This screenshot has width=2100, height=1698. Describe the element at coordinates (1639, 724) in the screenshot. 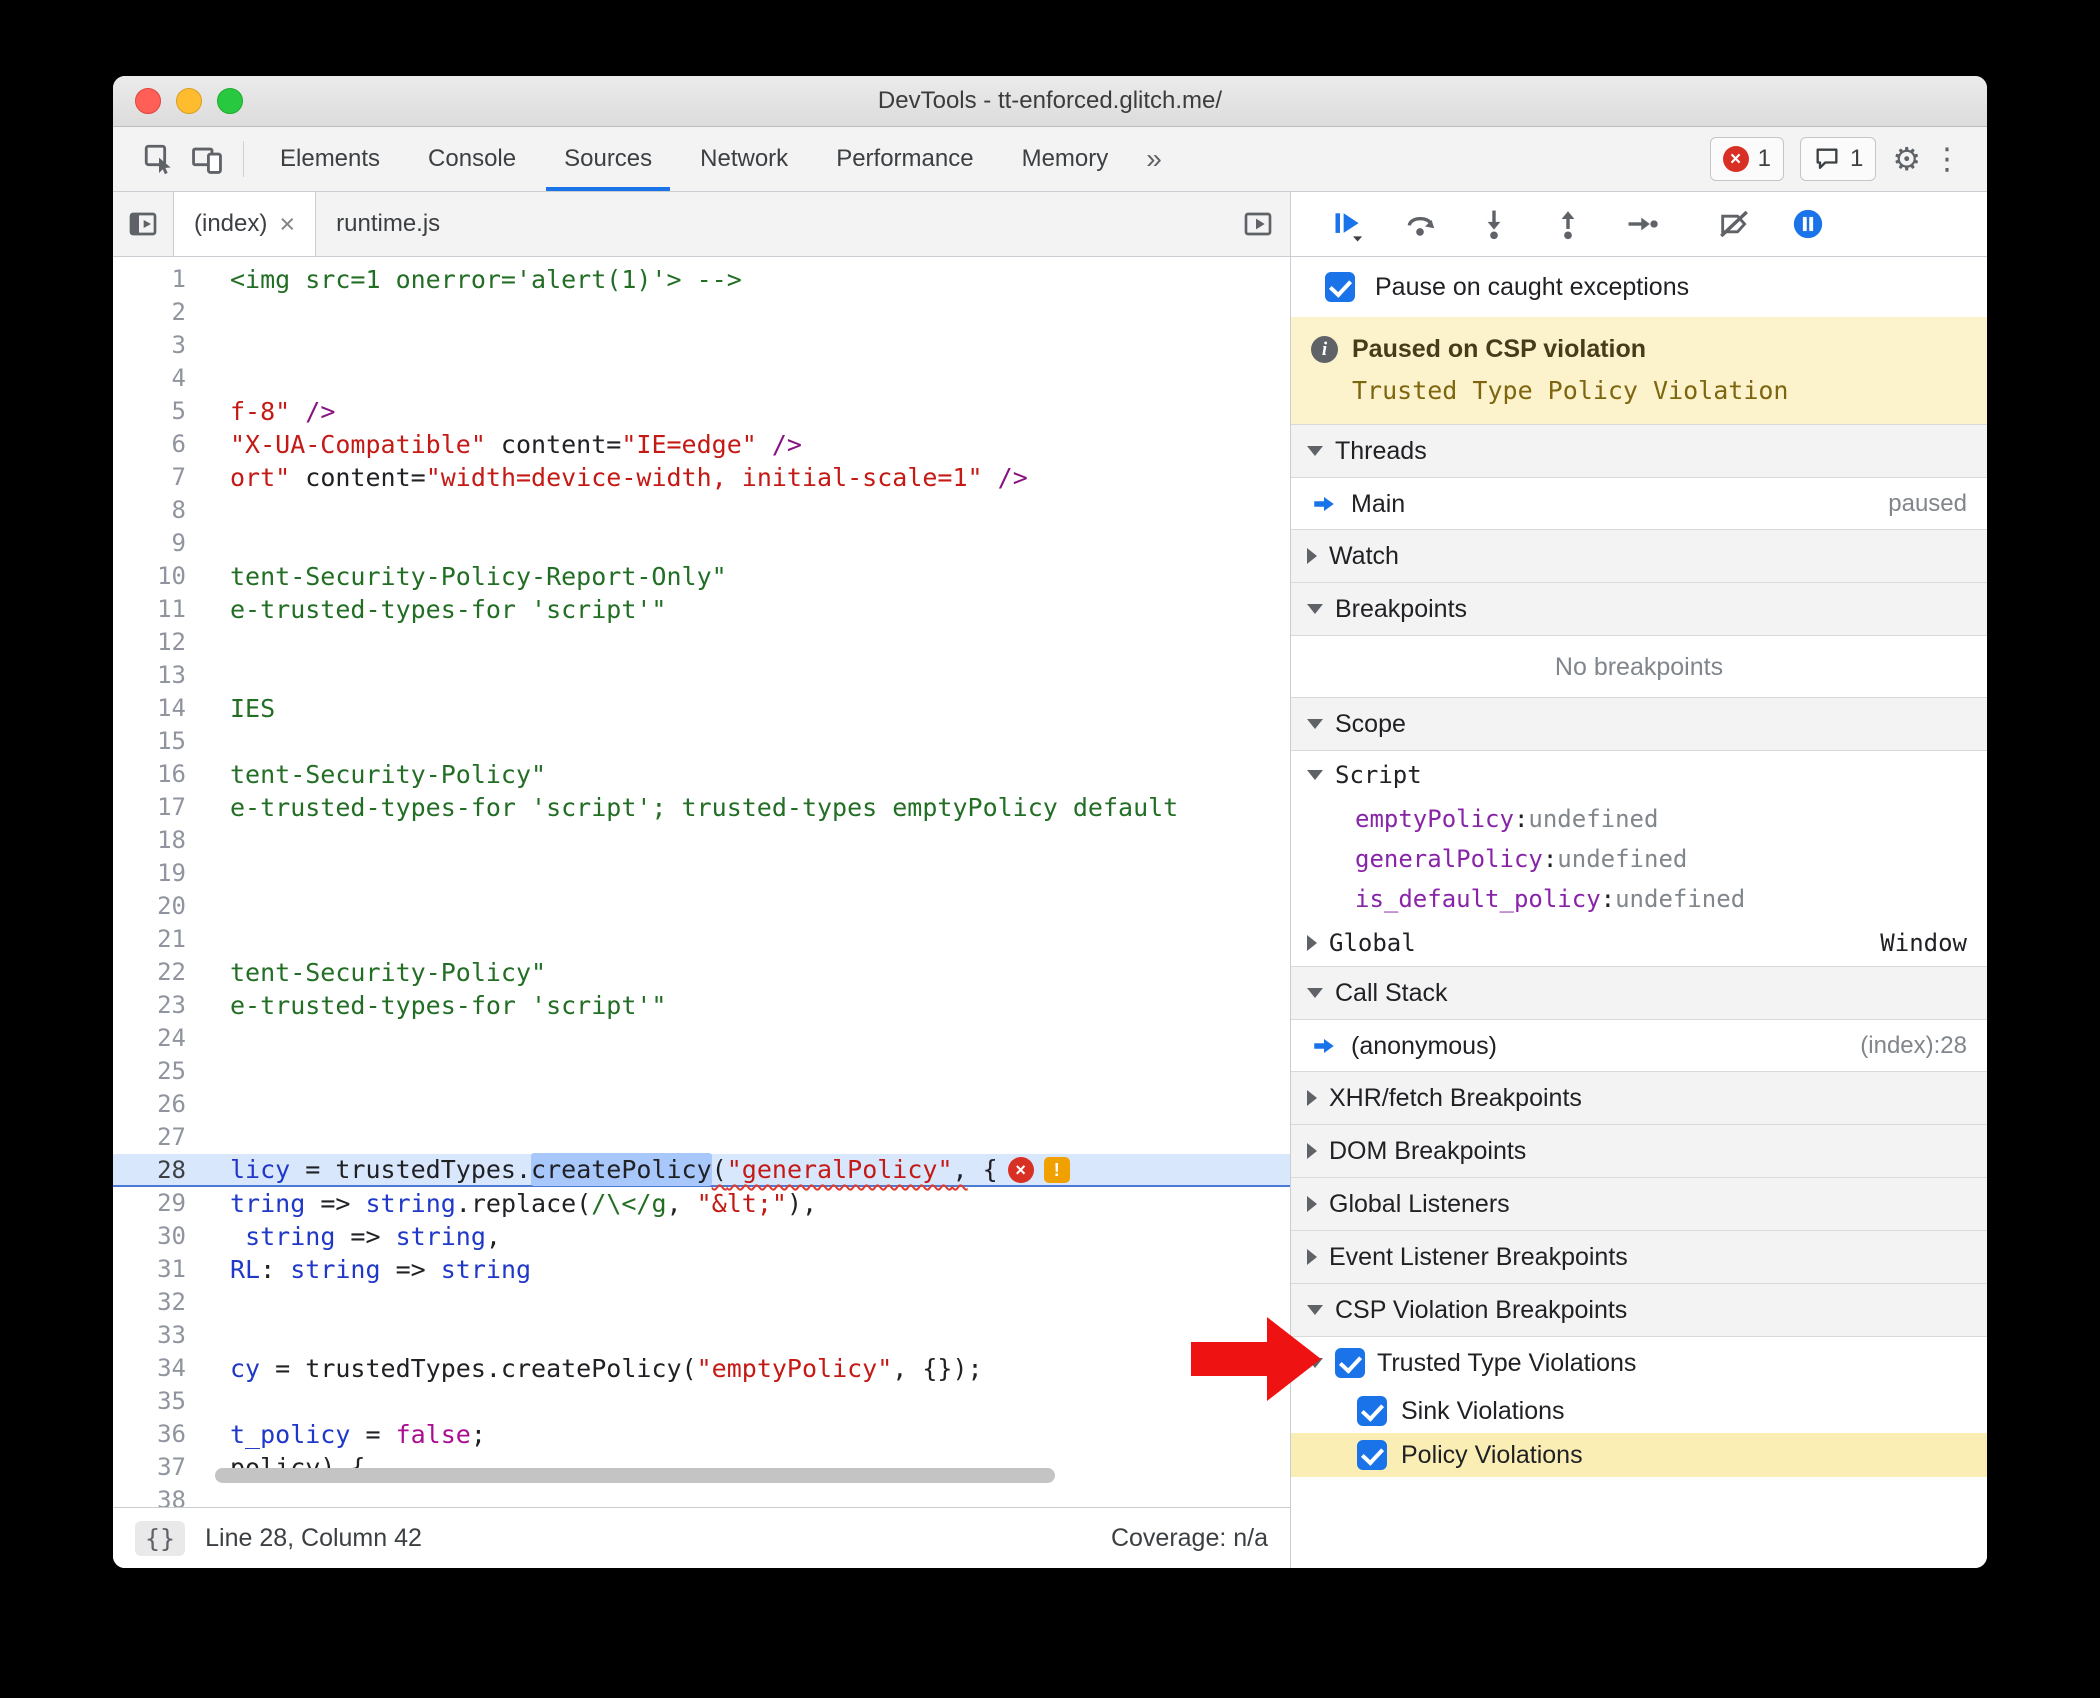

I see `section-scope: Scope` at that location.